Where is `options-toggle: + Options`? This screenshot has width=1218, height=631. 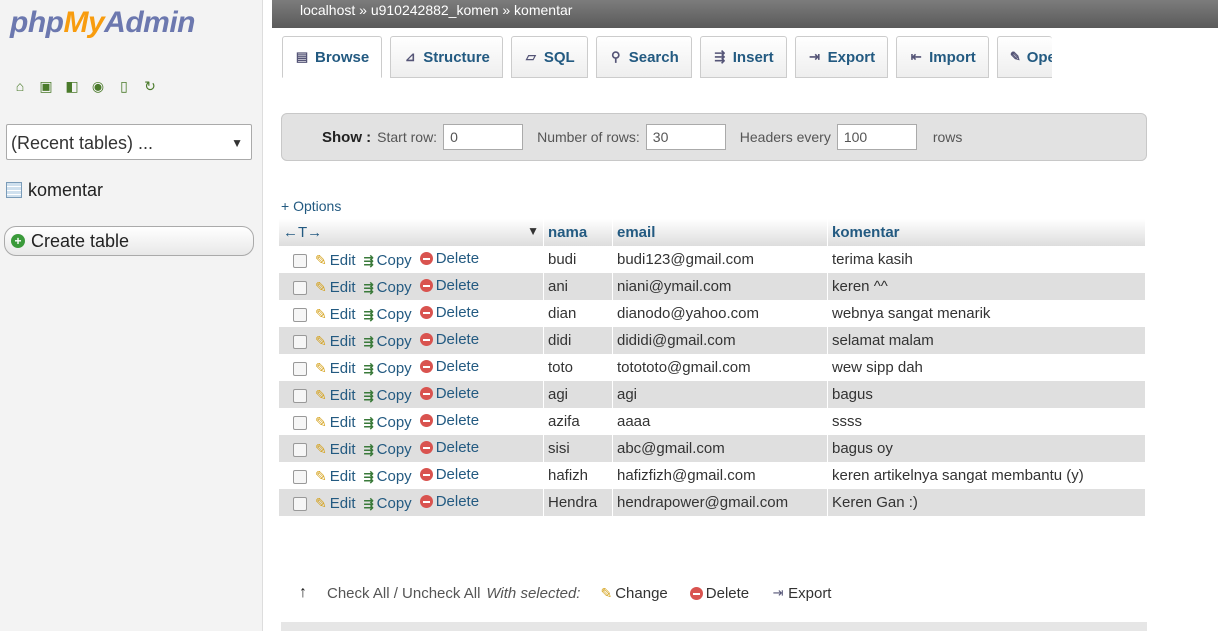 options-toggle: + Options is located at coordinates (311, 206).